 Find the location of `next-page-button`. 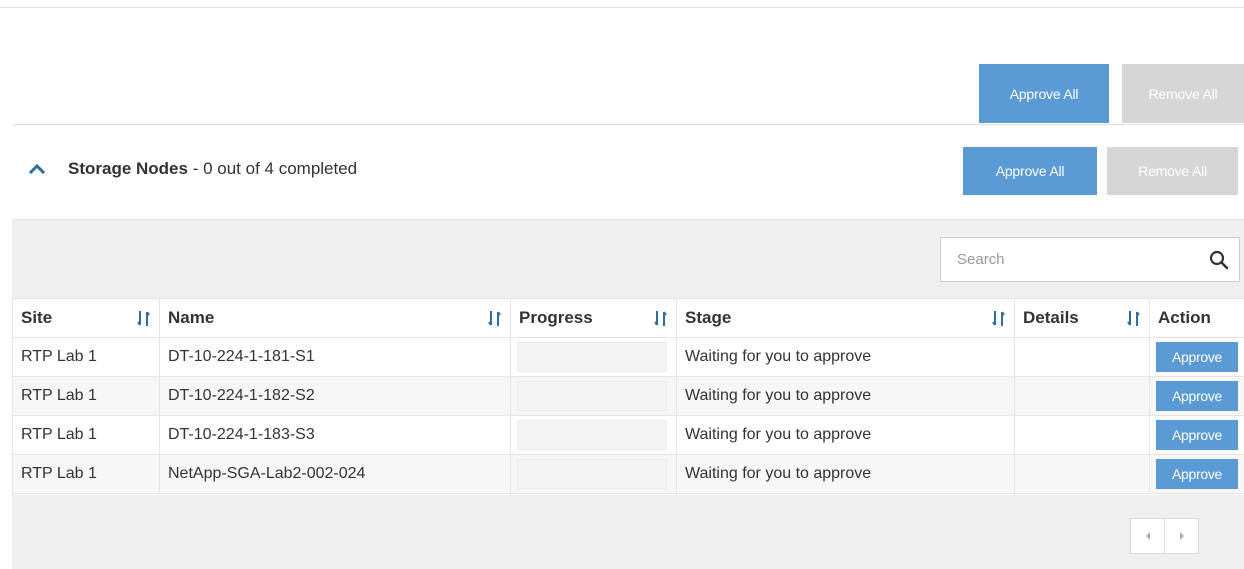

next-page-button is located at coordinates (1181, 536).